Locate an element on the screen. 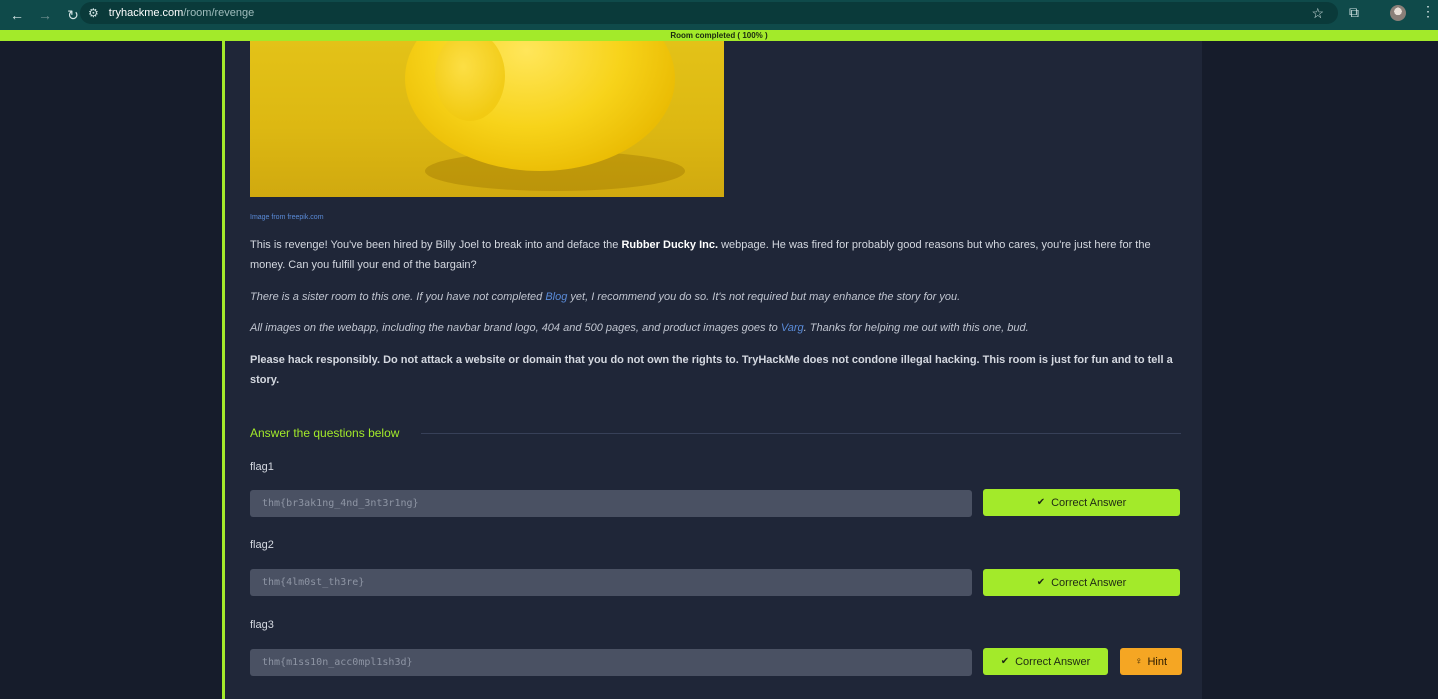  room-progress-bar: Room completed ( 100% ) is located at coordinates (719, 35).